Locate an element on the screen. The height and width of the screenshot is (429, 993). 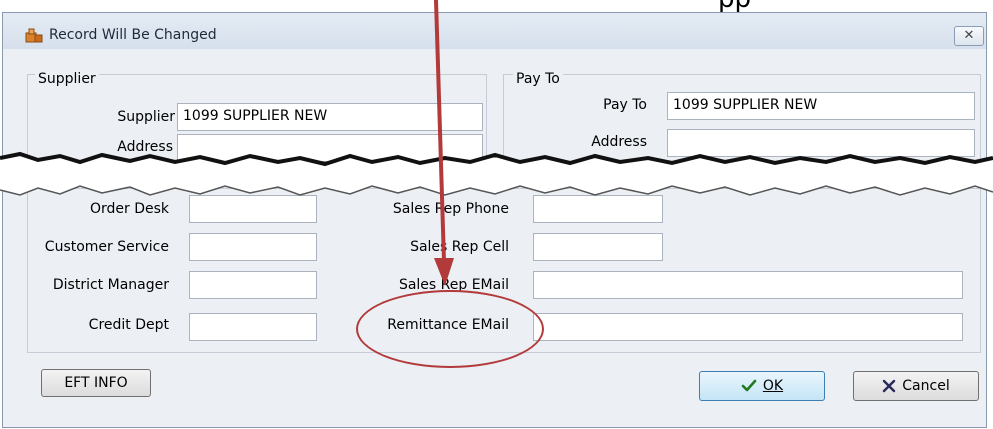
eft-info-button: EFT INFO is located at coordinates (96, 383).